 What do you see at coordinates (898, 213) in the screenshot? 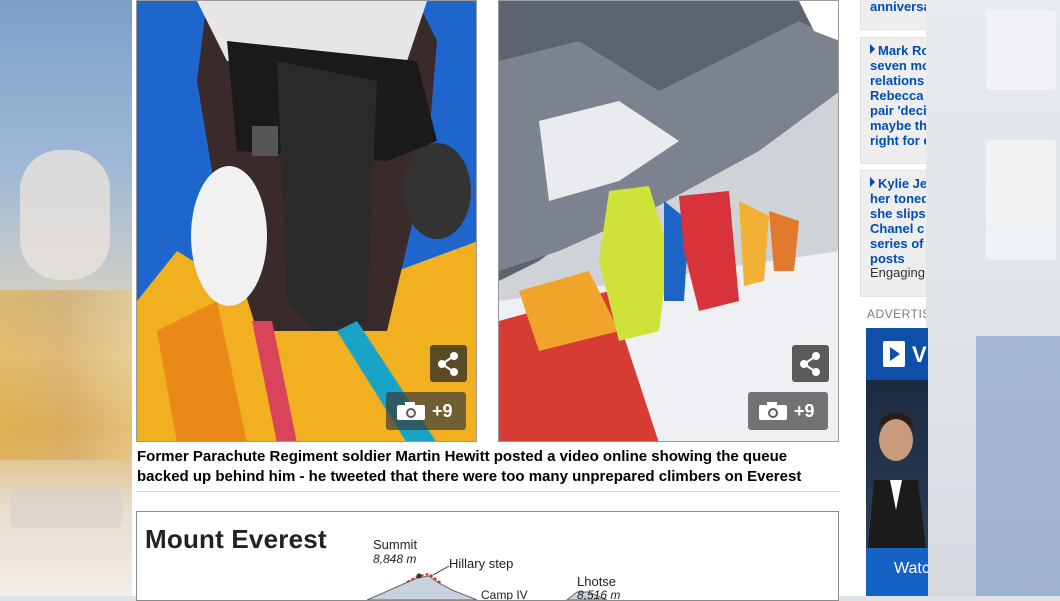
I see `sidebar-story-line: she slips` at bounding box center [898, 213].